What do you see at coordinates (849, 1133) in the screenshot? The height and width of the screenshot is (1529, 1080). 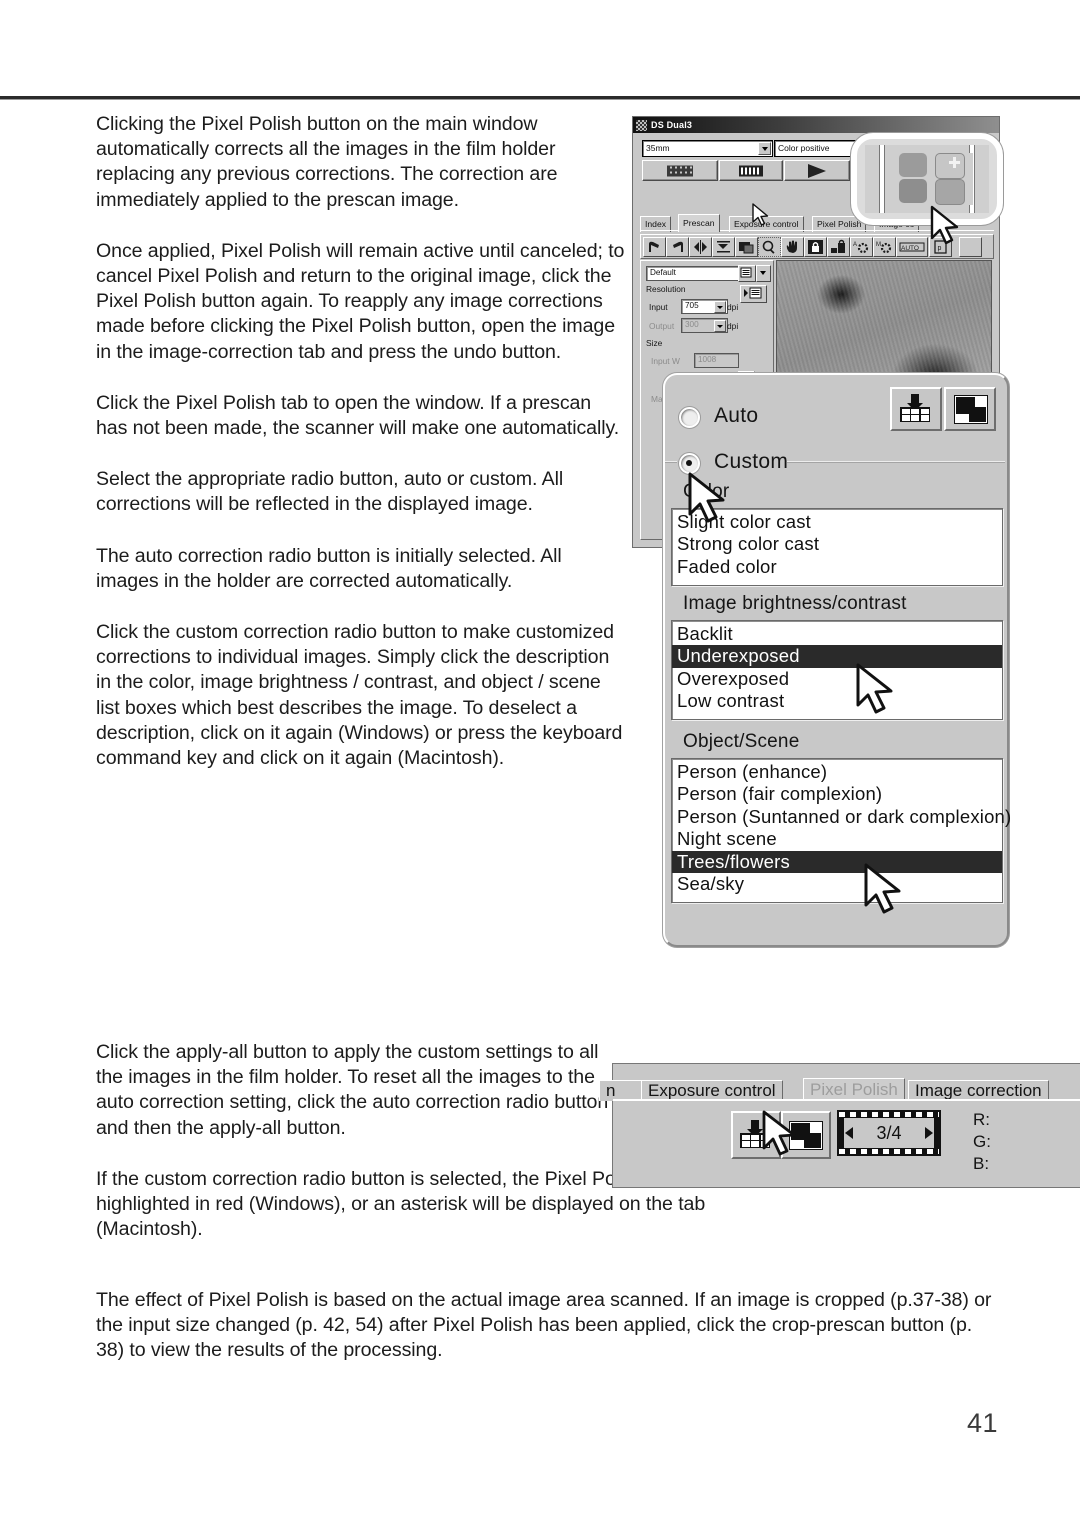 I see `previous-frame-button` at bounding box center [849, 1133].